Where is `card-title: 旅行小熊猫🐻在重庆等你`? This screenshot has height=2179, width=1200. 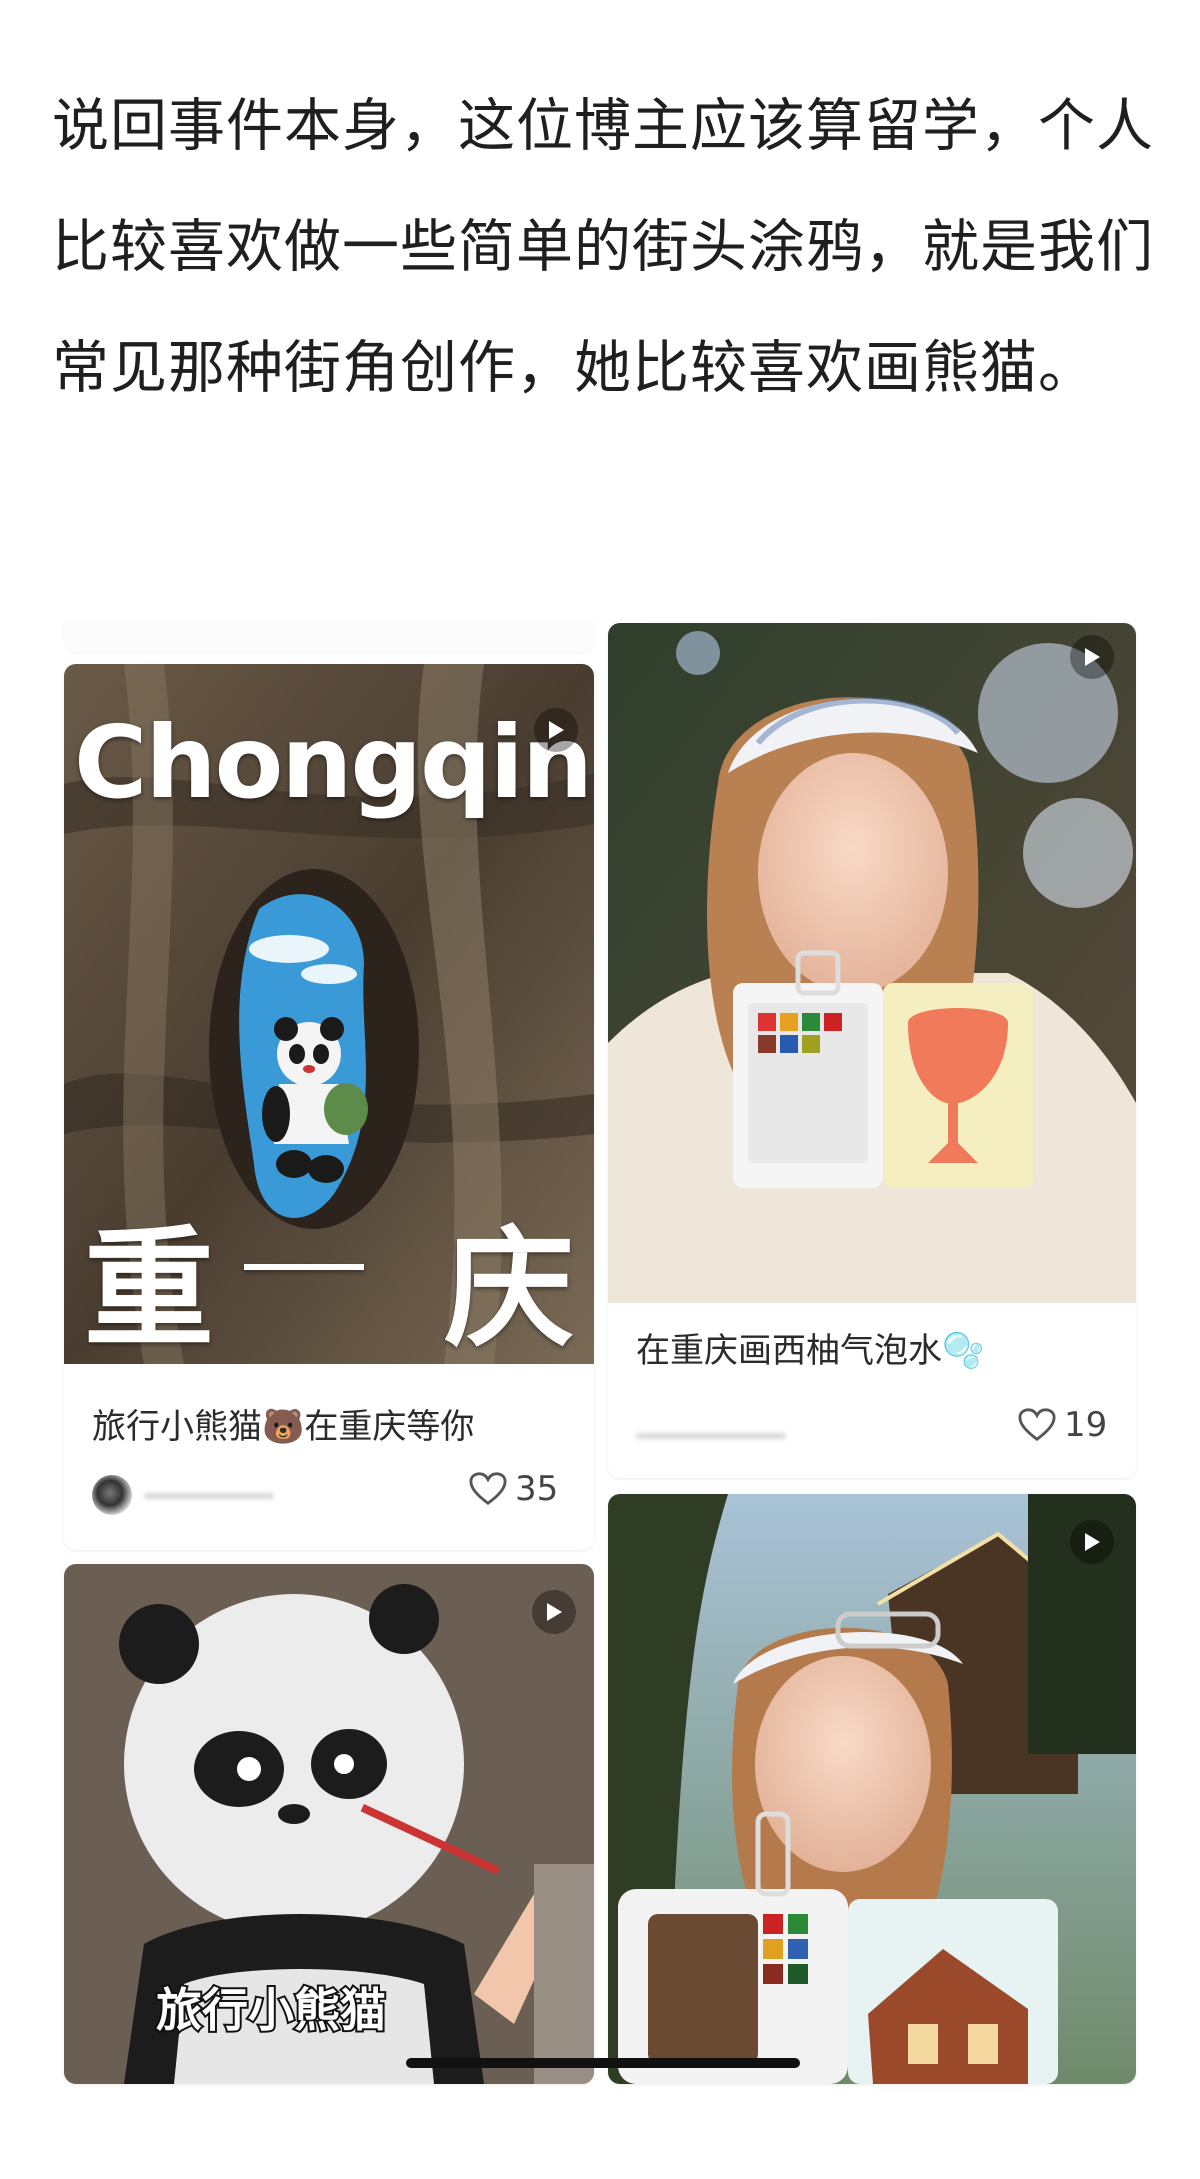
card-title: 旅行小熊猫🐻在重庆等你 is located at coordinates (283, 1423).